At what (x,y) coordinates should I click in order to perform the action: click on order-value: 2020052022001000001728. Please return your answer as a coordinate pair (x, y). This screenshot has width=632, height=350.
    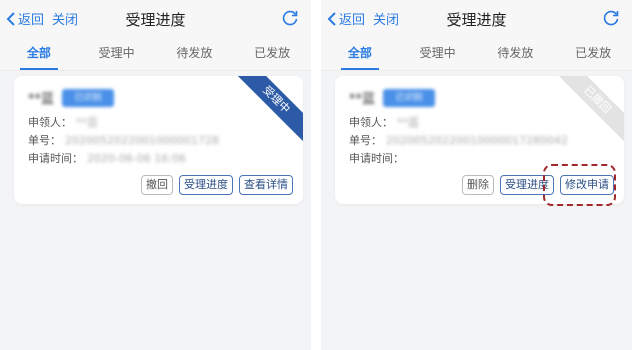
    Looking at the image, I should click on (142, 140).